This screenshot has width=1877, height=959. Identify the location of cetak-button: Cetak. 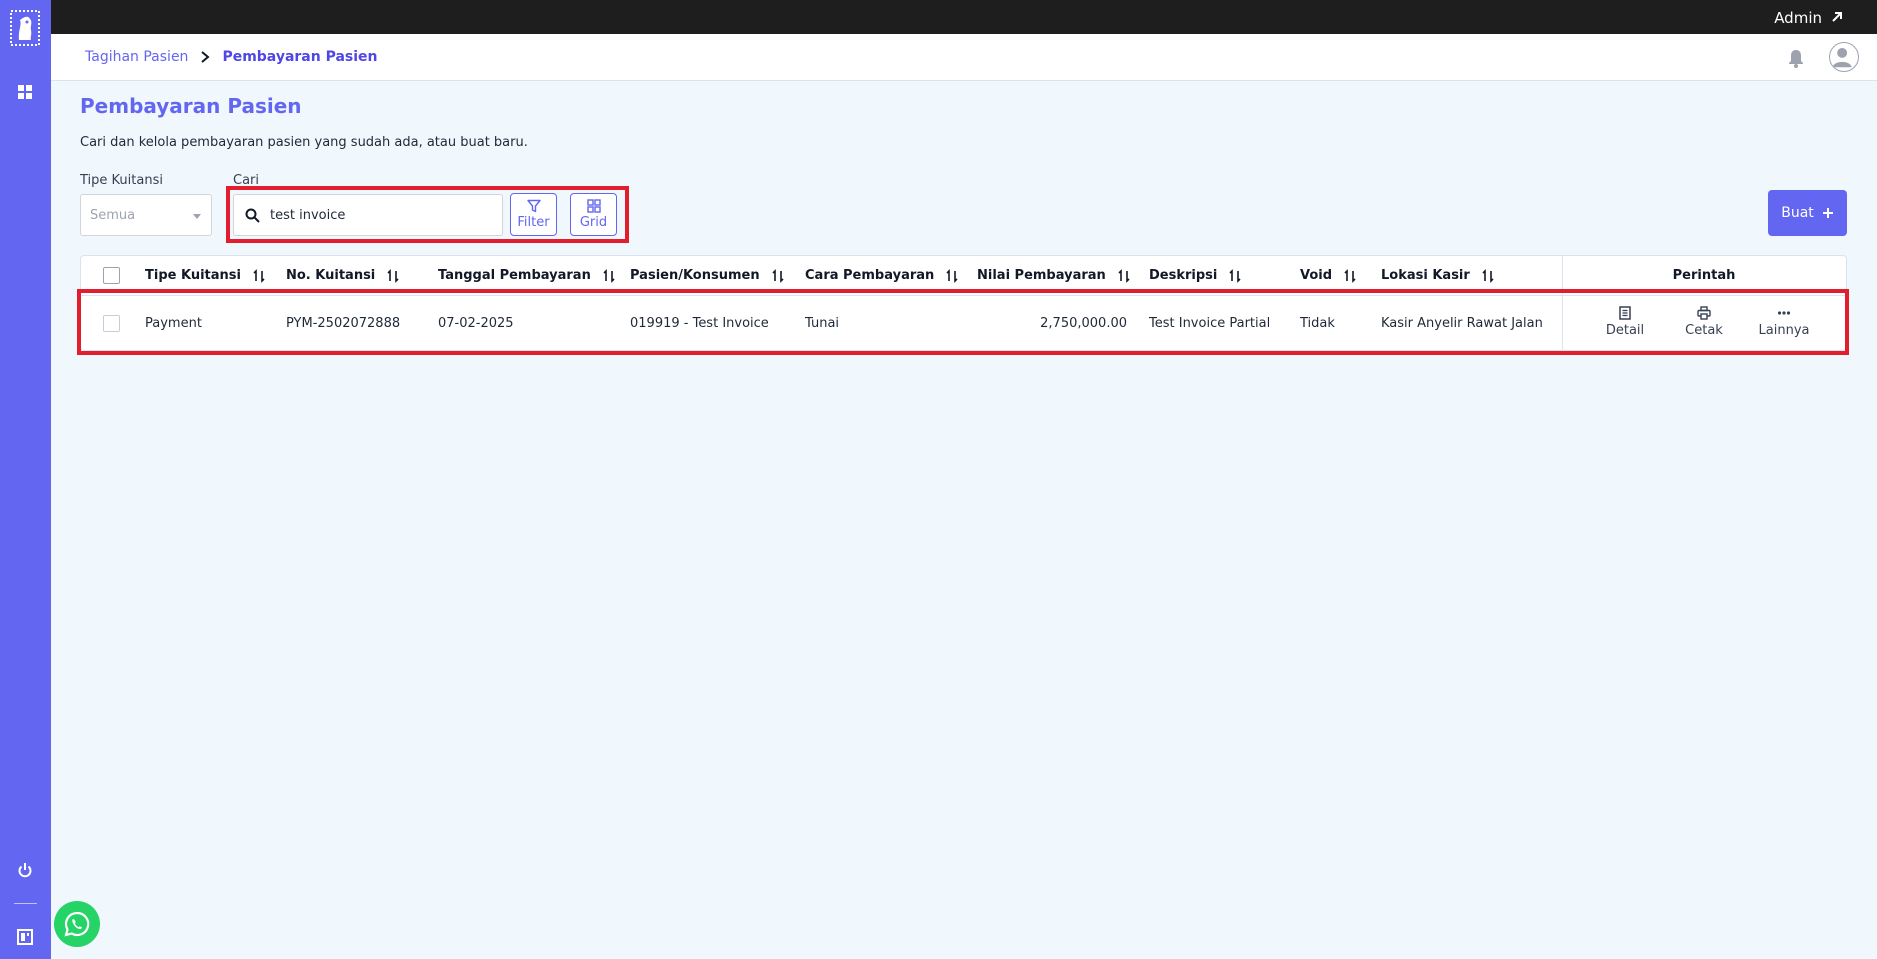
(1704, 323).